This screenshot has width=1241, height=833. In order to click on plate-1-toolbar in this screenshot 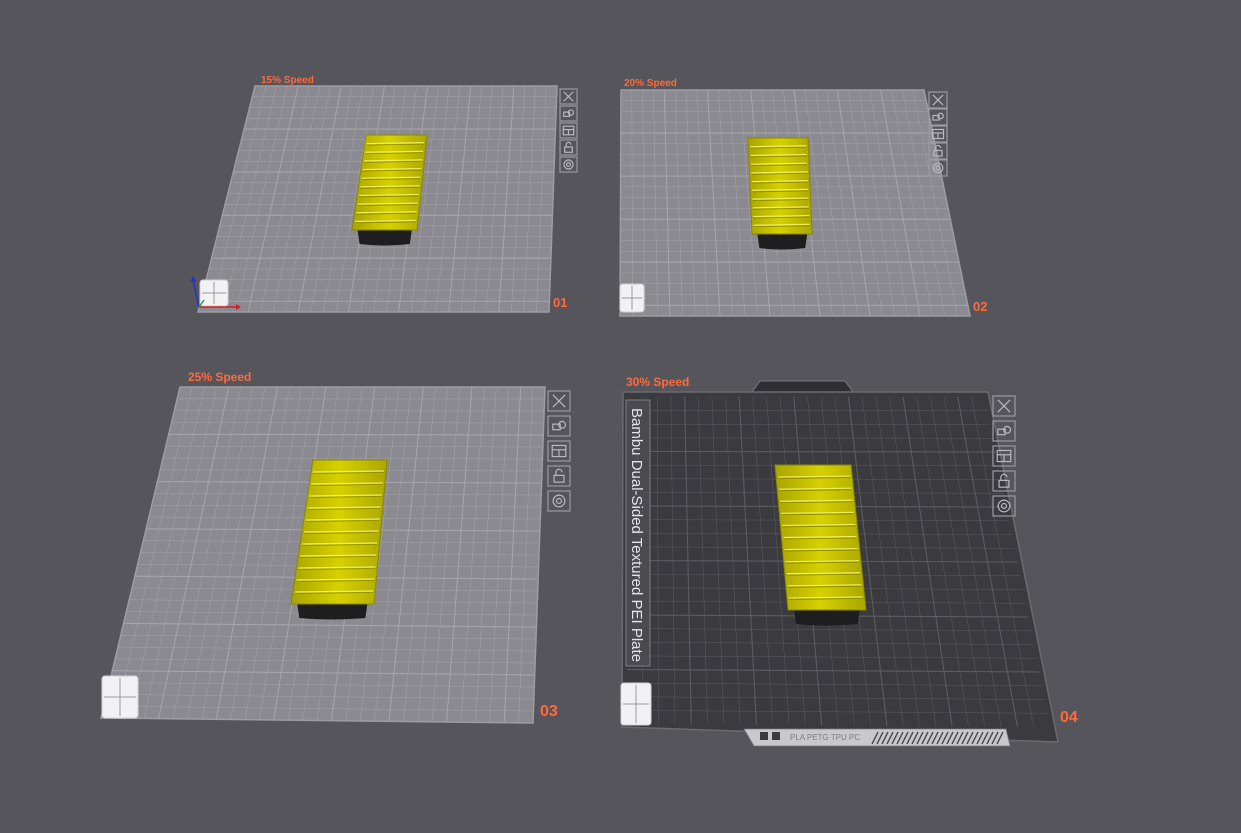, I will do `click(568, 130)`.